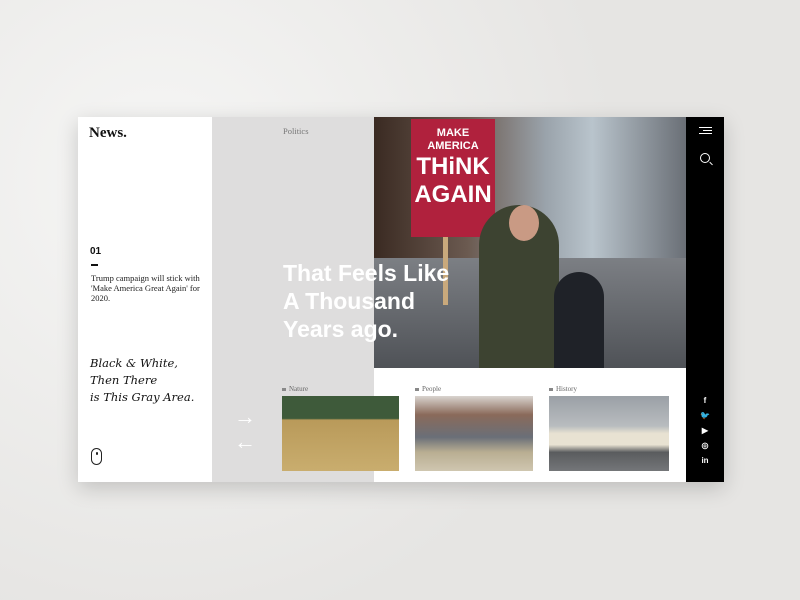 This screenshot has width=800, height=600. I want to click on man-head, so click(524, 223).